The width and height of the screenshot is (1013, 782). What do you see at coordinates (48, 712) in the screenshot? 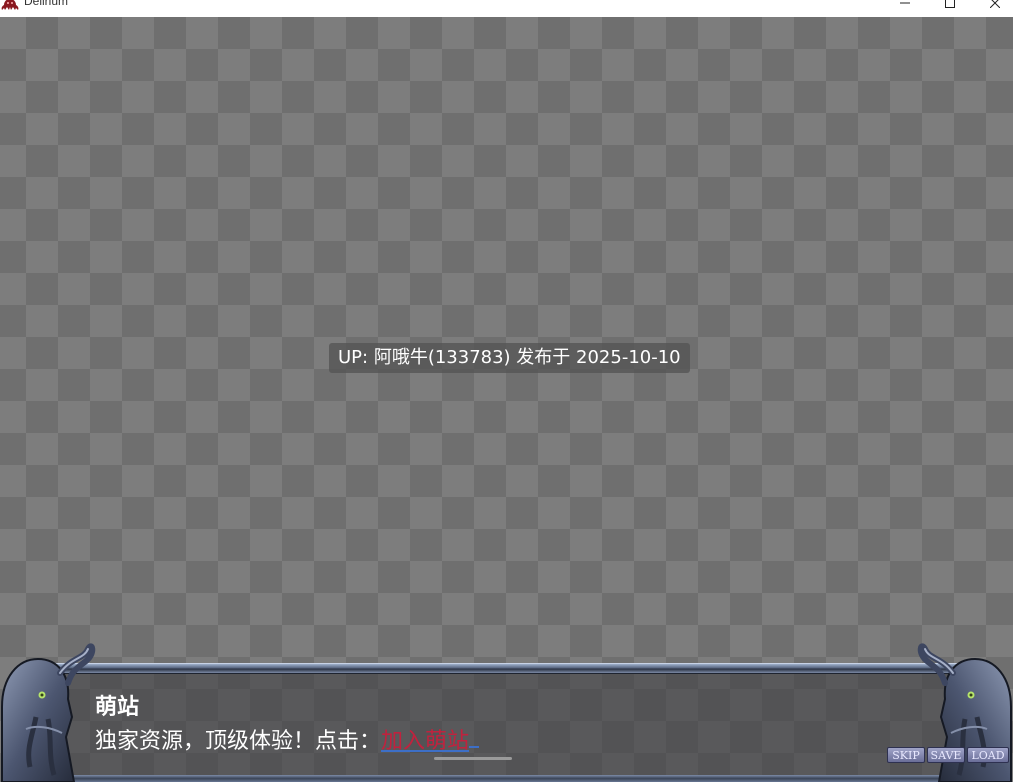
I see `cthulhu-statue-left-icon` at bounding box center [48, 712].